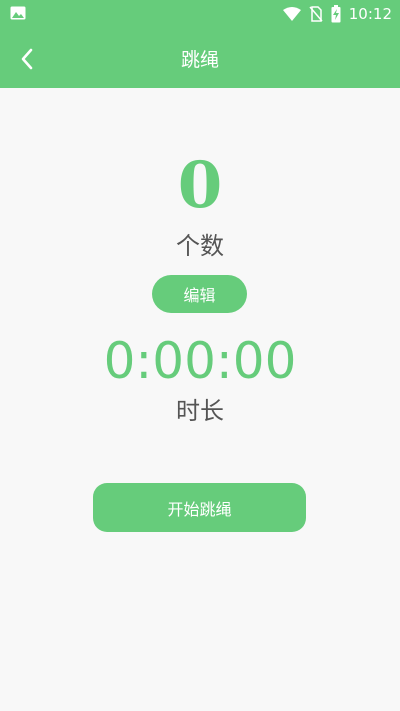 The height and width of the screenshot is (711, 400). Describe the element at coordinates (200, 361) in the screenshot. I see `duration-value: 0:00:00` at that location.